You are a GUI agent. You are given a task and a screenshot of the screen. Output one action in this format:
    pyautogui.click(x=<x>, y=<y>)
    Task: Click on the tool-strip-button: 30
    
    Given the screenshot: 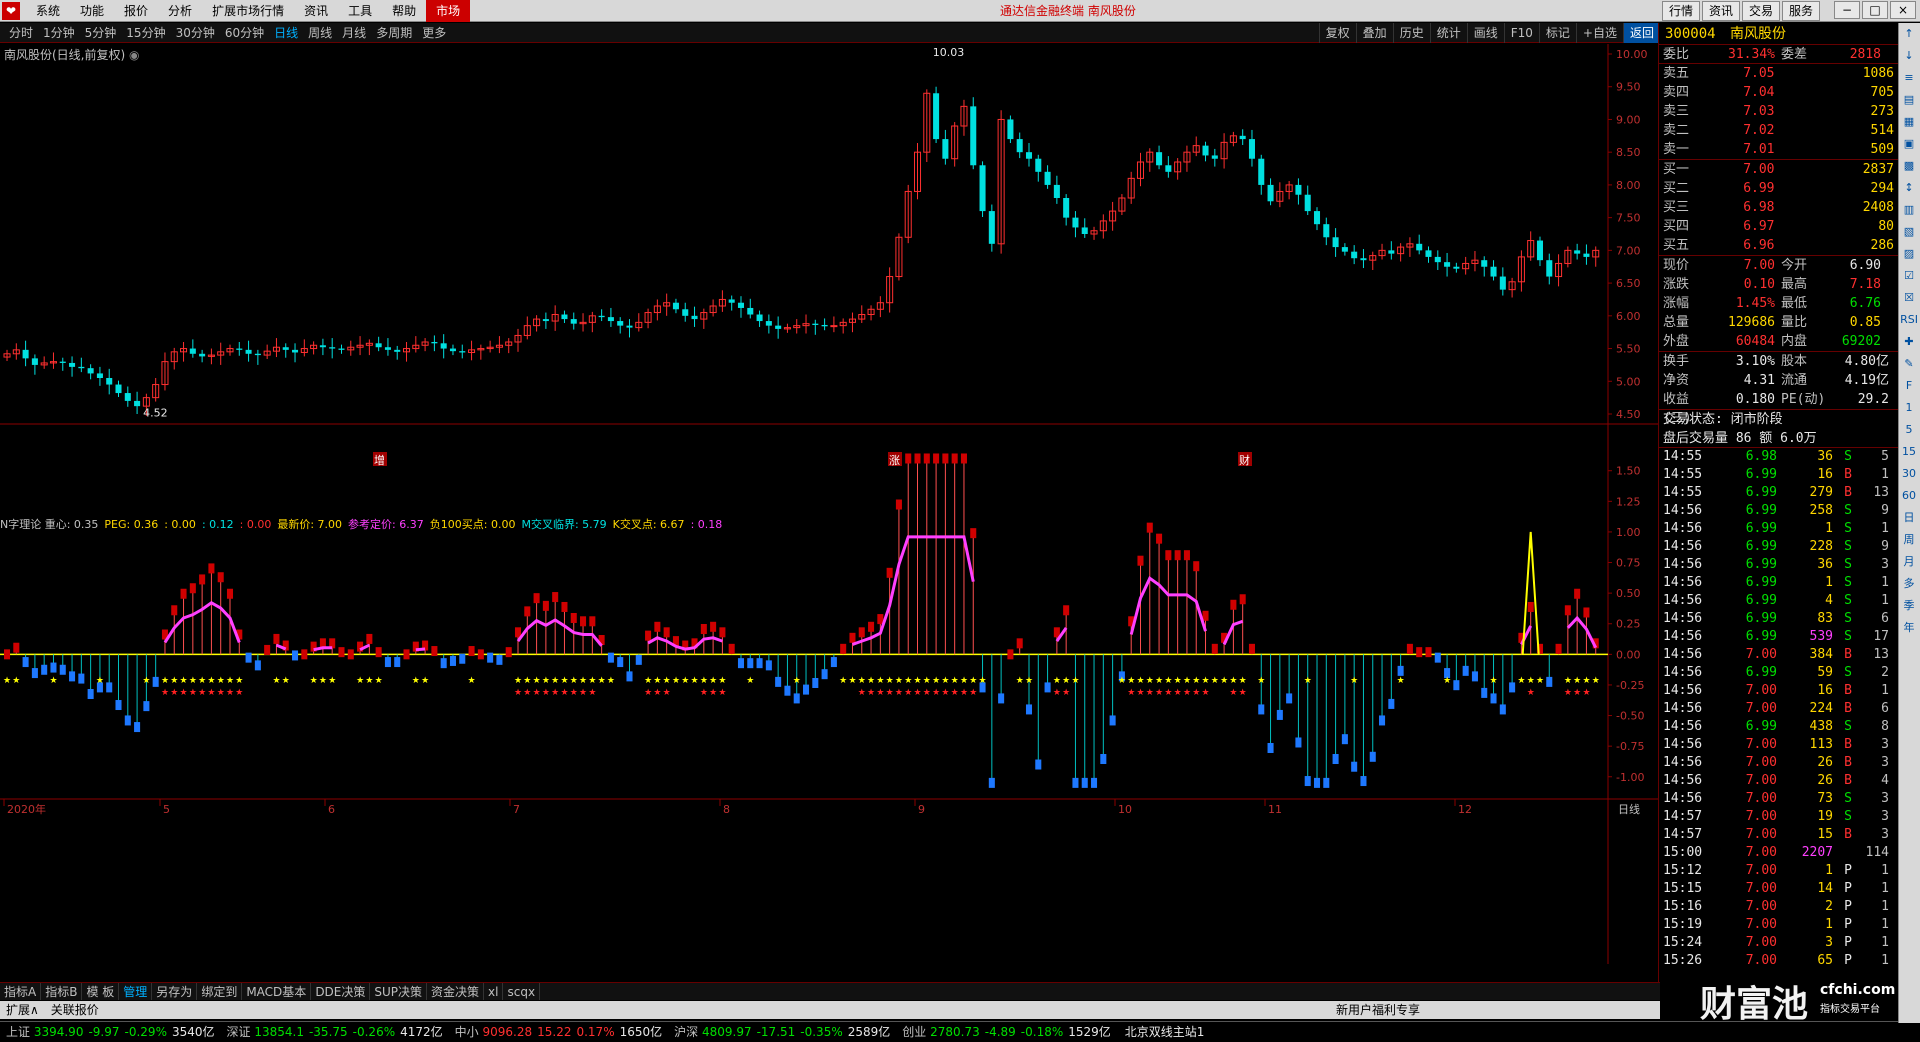 What is the action you would take?
    pyautogui.click(x=1909, y=474)
    